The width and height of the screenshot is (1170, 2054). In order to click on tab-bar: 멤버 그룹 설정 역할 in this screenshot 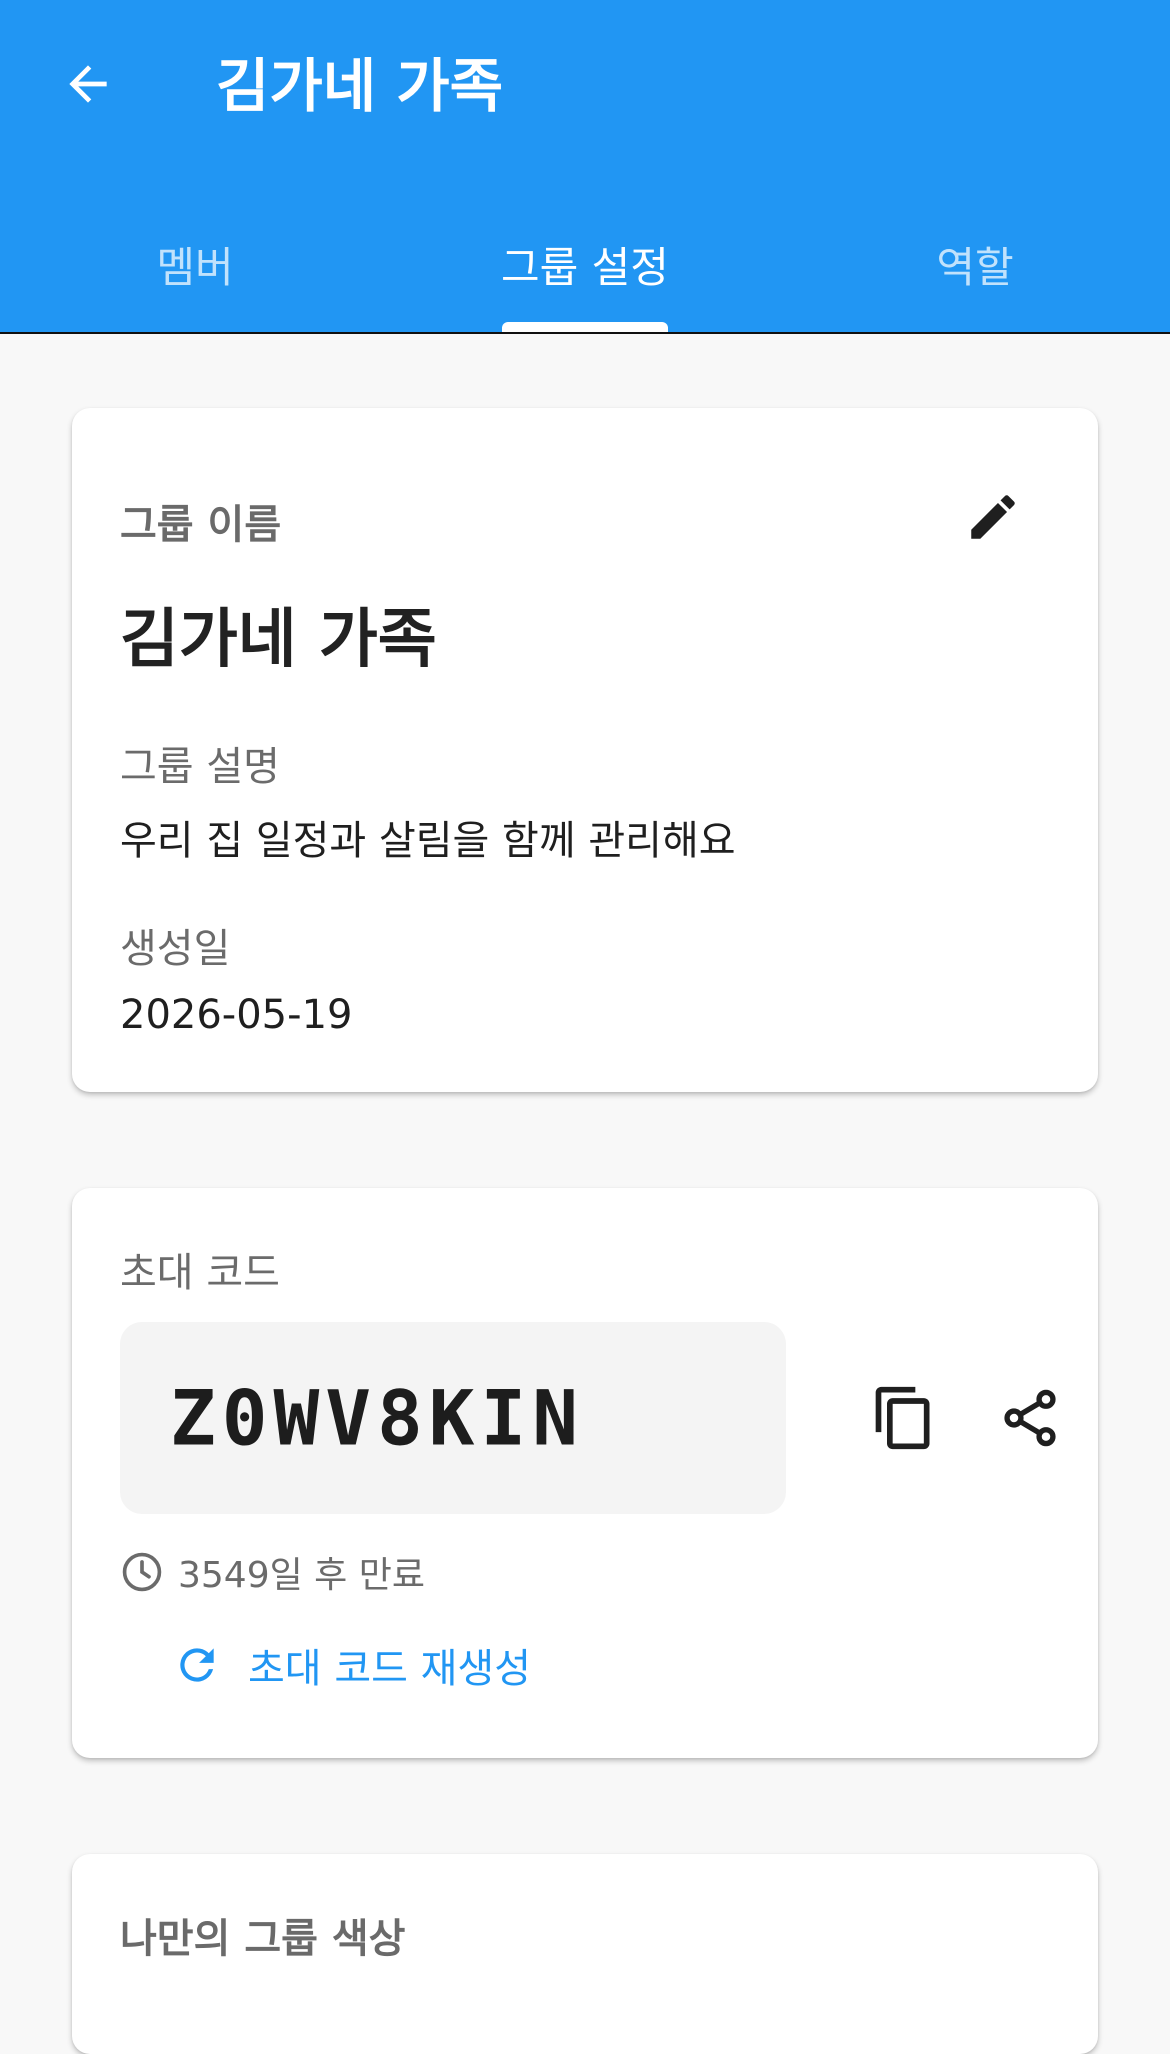, I will do `click(585, 266)`.